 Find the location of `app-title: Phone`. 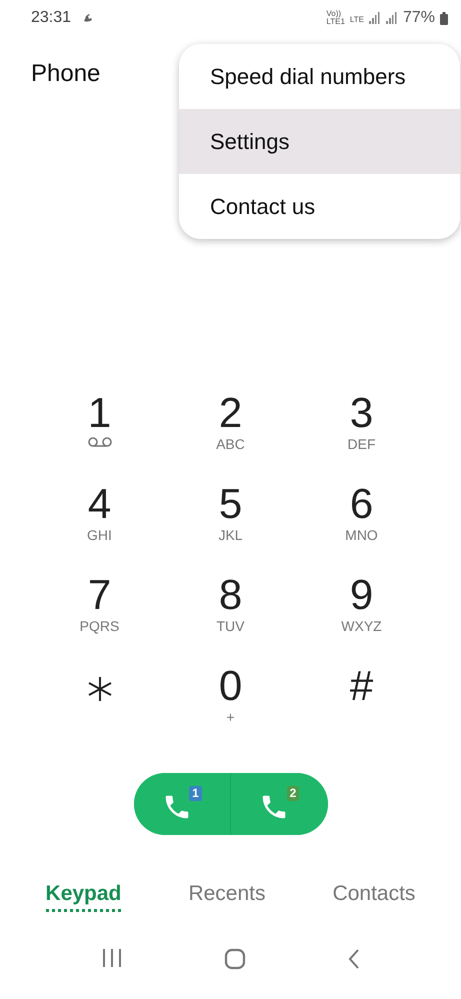

app-title: Phone is located at coordinates (65, 73).